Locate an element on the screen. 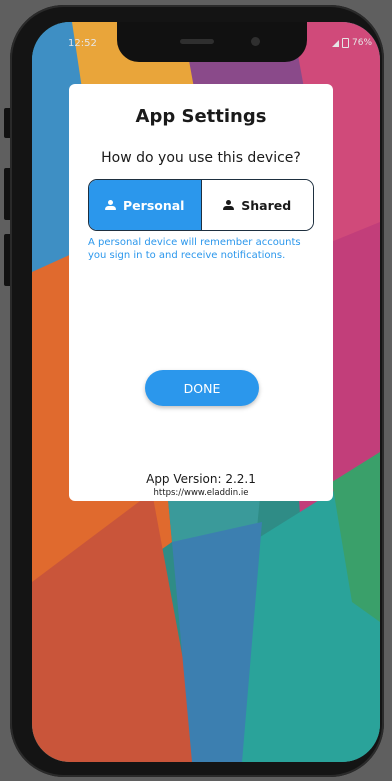  personal-option-button: Personal is located at coordinates (145, 205).